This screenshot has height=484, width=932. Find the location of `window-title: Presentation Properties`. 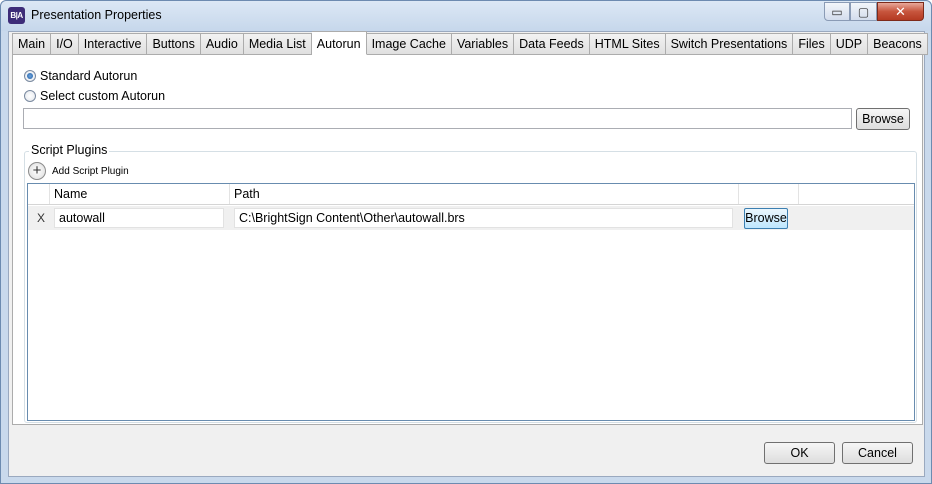

window-title: Presentation Properties is located at coordinates (96, 15).